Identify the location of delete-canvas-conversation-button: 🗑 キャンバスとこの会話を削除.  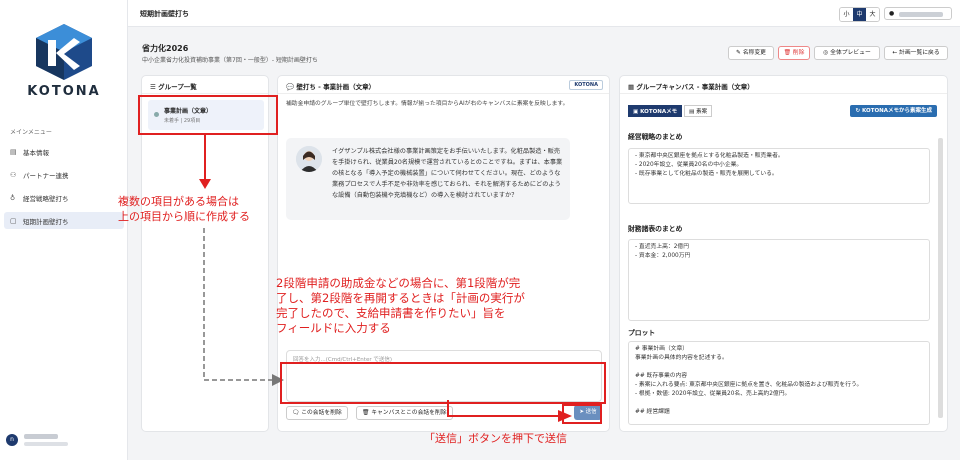
(404, 413).